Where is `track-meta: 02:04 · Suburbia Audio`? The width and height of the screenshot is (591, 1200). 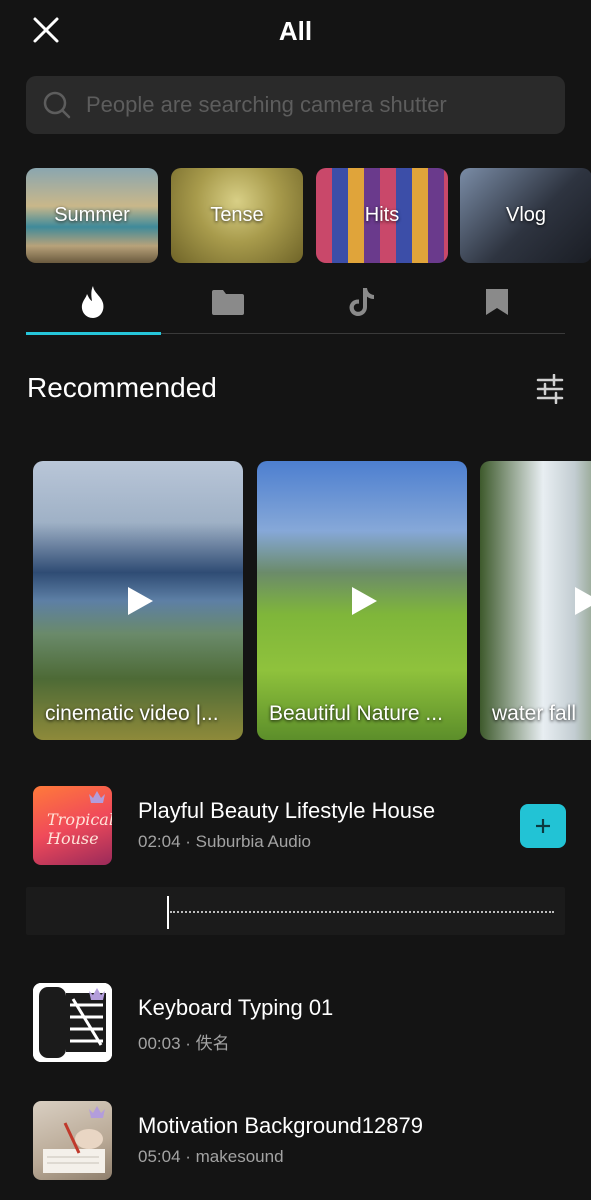
track-meta: 02:04 · Suburbia Audio is located at coordinates (224, 841).